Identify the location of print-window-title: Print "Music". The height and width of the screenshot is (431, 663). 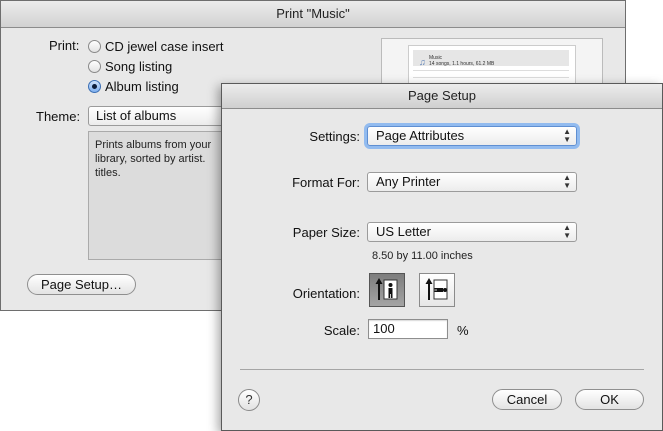
(313, 14).